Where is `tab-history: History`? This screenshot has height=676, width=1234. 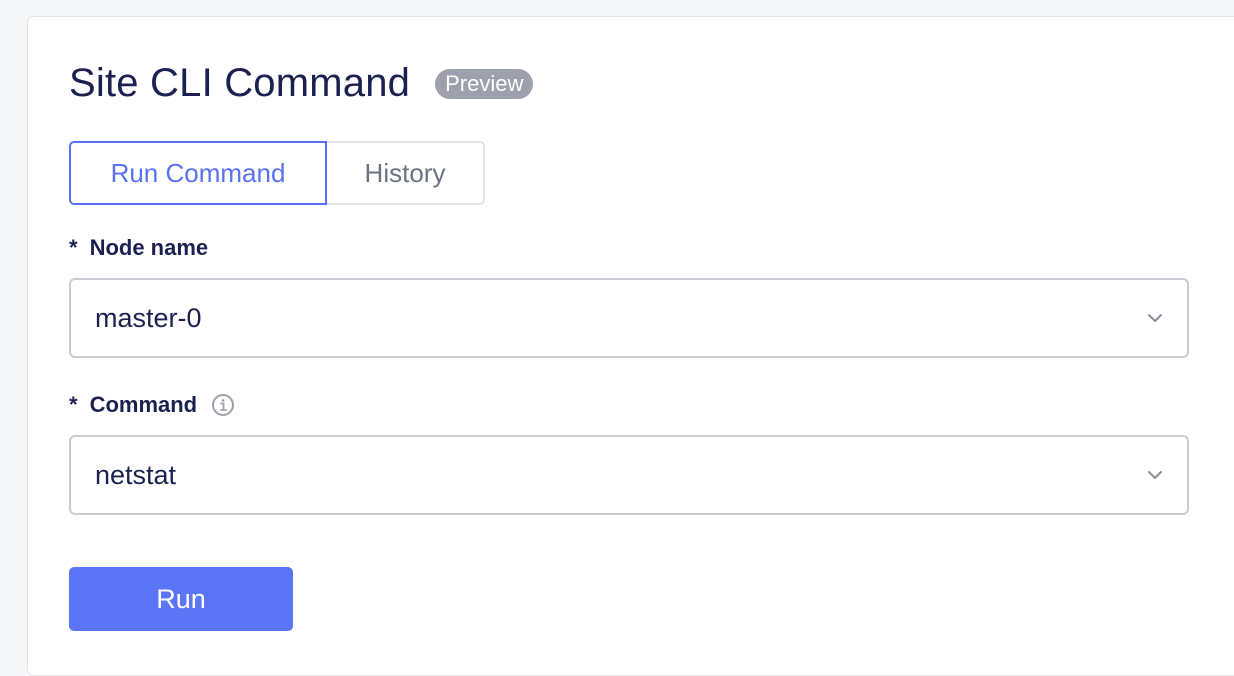
tab-history: History is located at coordinates (406, 173).